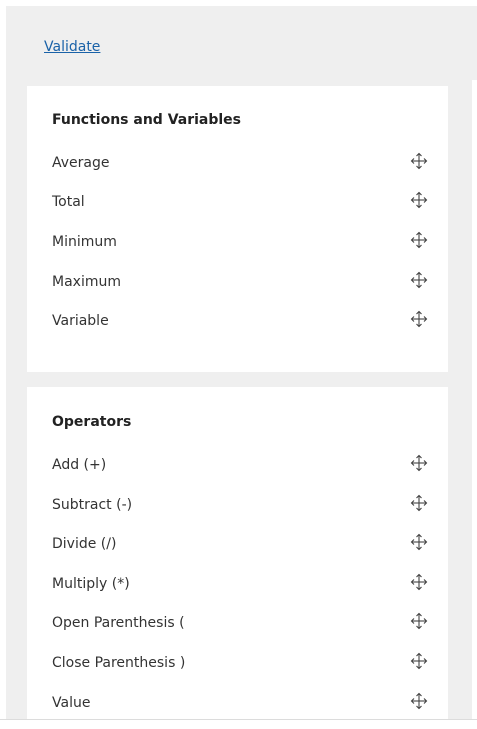 The width and height of the screenshot is (477, 729). I want to click on draggable-item-maximum: Maximum, so click(240, 283).